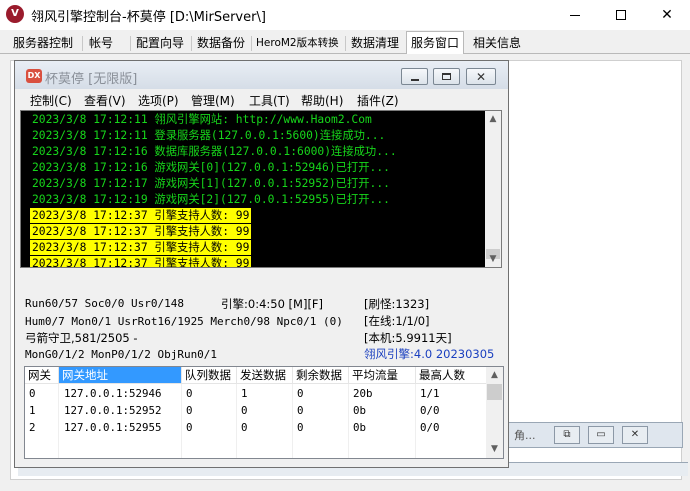  I want to click on column-header-address: 网关地址, so click(120, 375).